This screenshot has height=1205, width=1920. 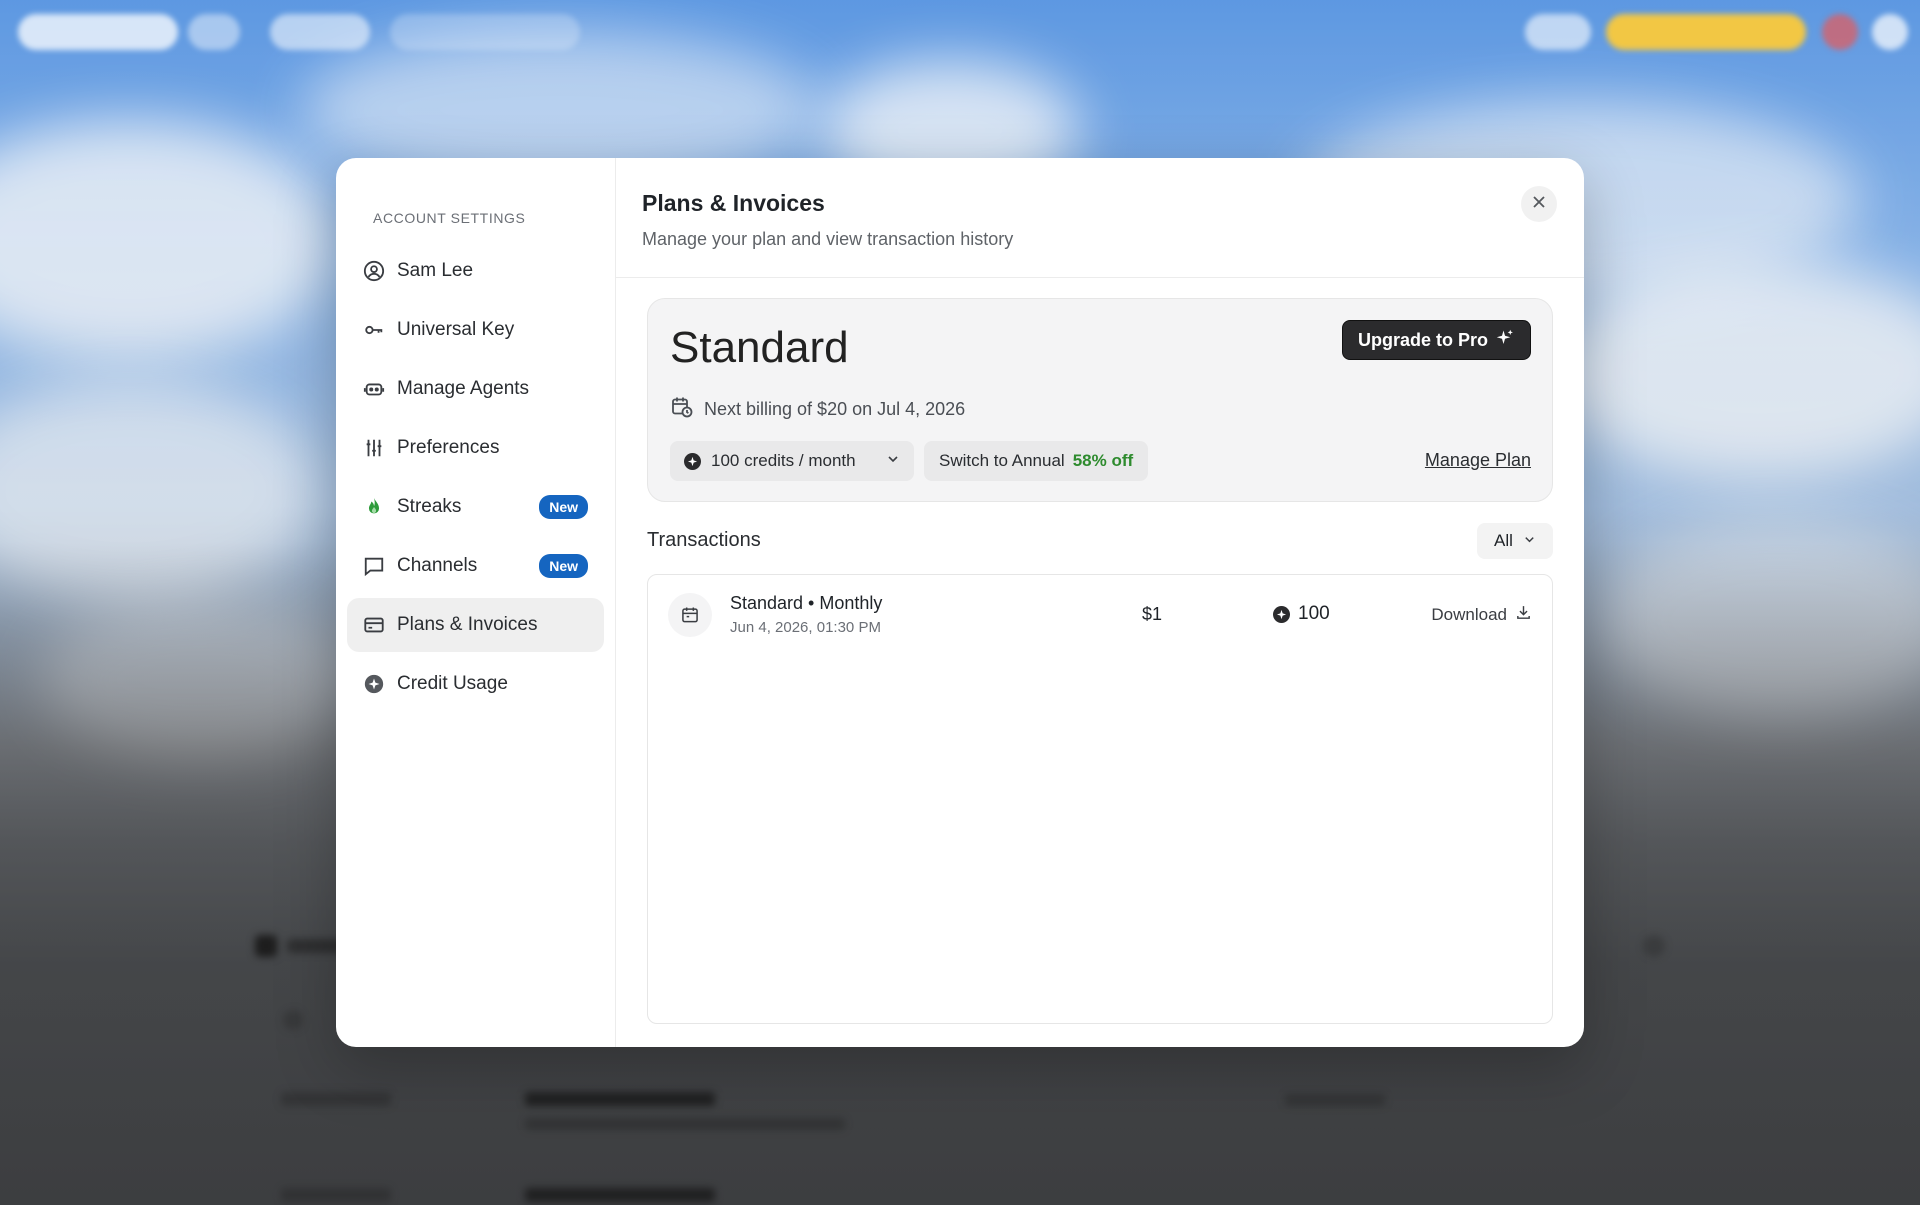 What do you see at coordinates (704, 540) in the screenshot?
I see `transactions-heading: Transactions` at bounding box center [704, 540].